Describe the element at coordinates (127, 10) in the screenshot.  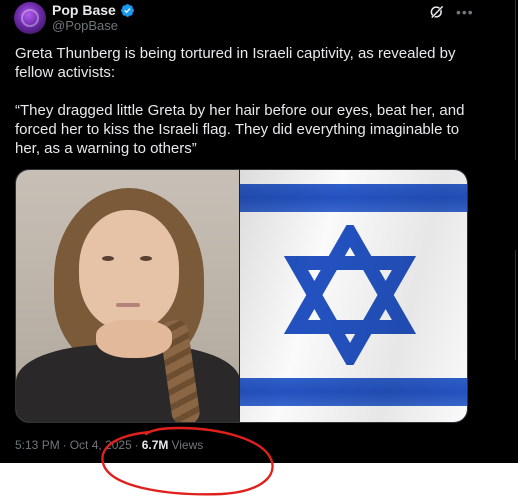
I see `verified-badge-icon` at that location.